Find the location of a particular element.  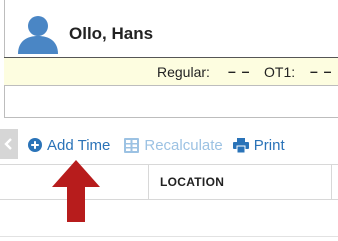

regular-hours-value: – – is located at coordinates (239, 71).